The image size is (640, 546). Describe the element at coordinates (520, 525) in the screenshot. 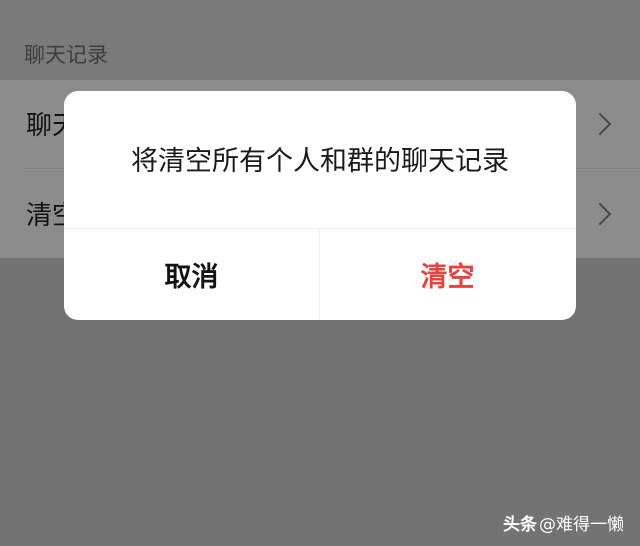

I see `watermark-brand: 头条` at that location.